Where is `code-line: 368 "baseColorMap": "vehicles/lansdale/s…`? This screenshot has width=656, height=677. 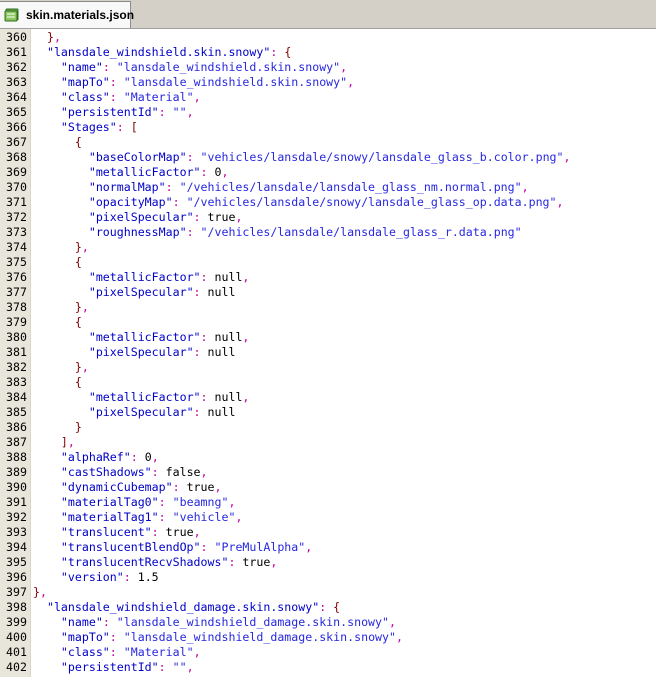 code-line: 368 "baseColorMap": "vehicles/lansdale/s… is located at coordinates (328, 157).